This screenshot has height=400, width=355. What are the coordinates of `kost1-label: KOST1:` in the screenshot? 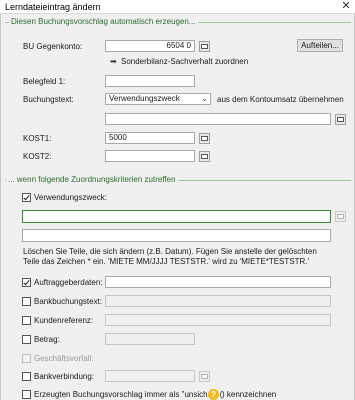 It's located at (37, 138).